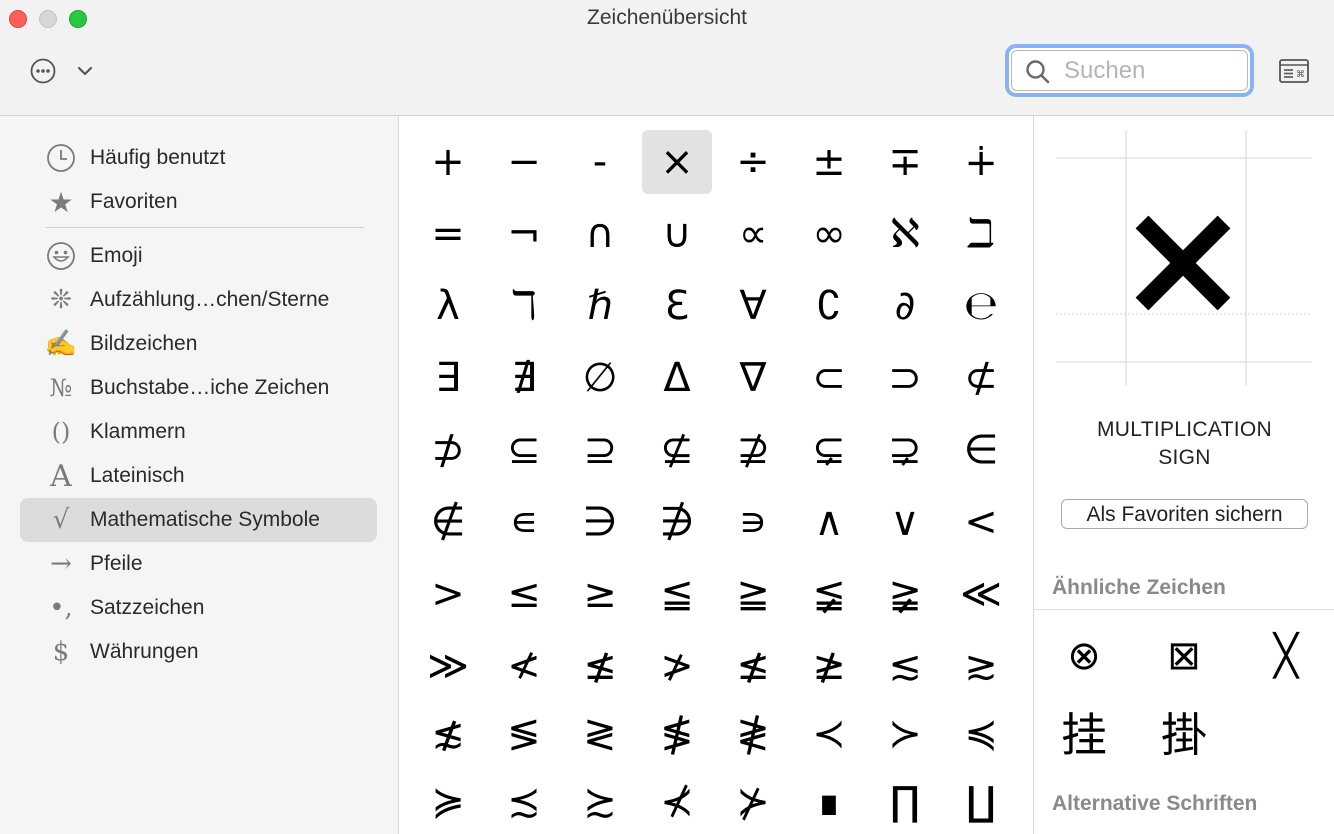  Describe the element at coordinates (1154, 71) in the screenshot. I see `search-input` at that location.